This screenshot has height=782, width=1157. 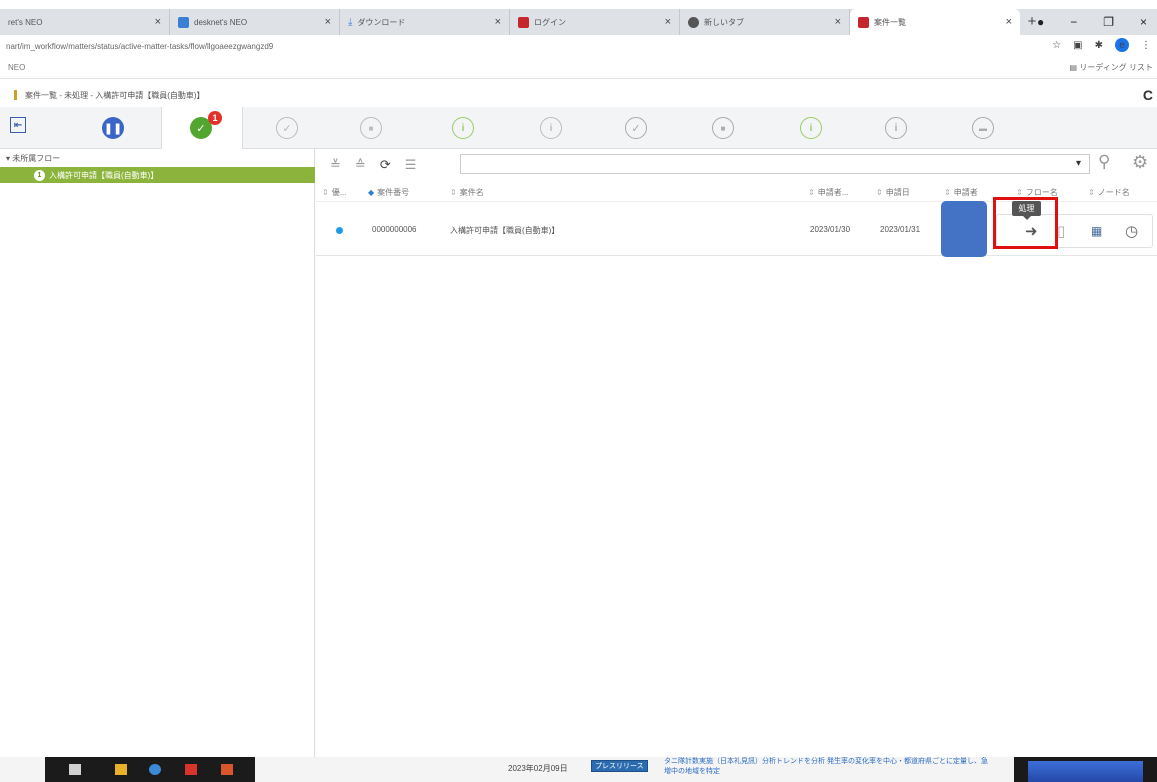 I want to click on app-icon, so click(x=227, y=769).